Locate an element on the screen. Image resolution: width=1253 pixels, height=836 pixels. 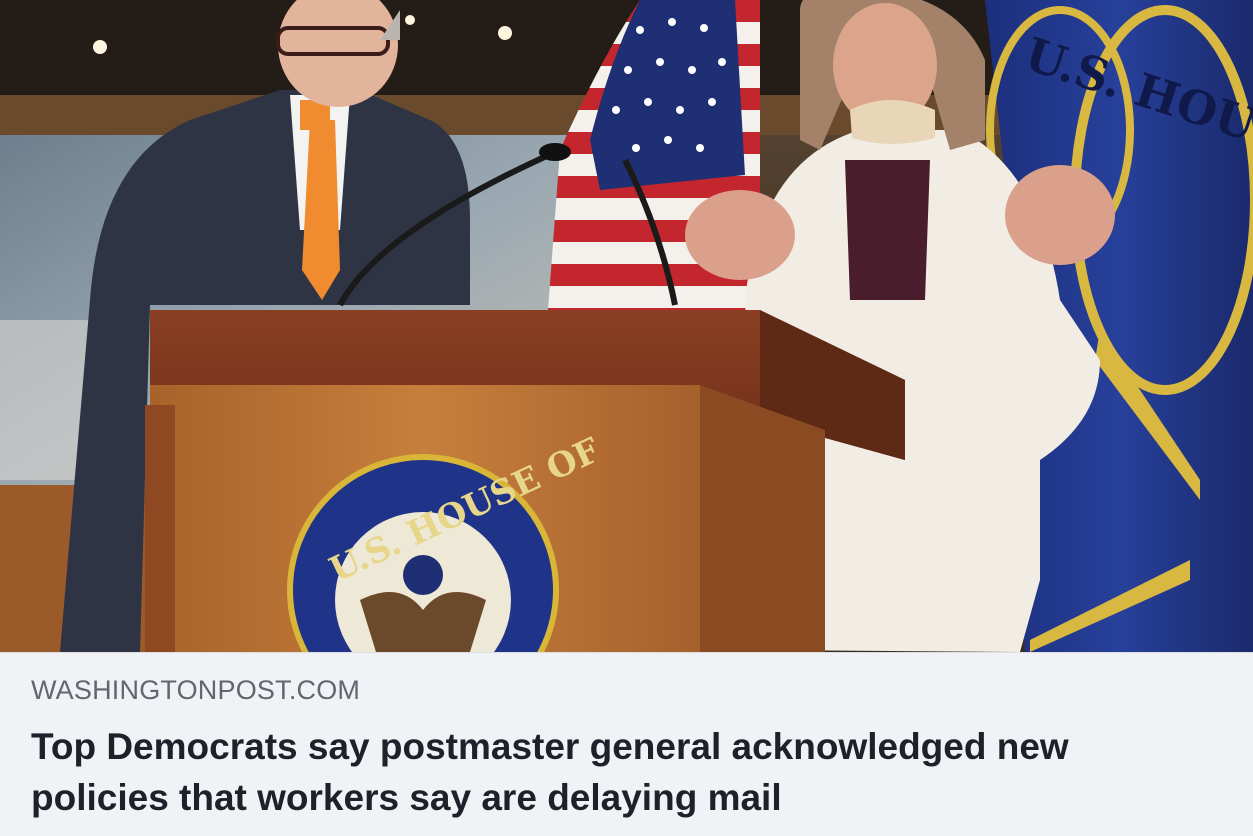
source-domain: WASHINGTONPOST.COM is located at coordinates (196, 690).